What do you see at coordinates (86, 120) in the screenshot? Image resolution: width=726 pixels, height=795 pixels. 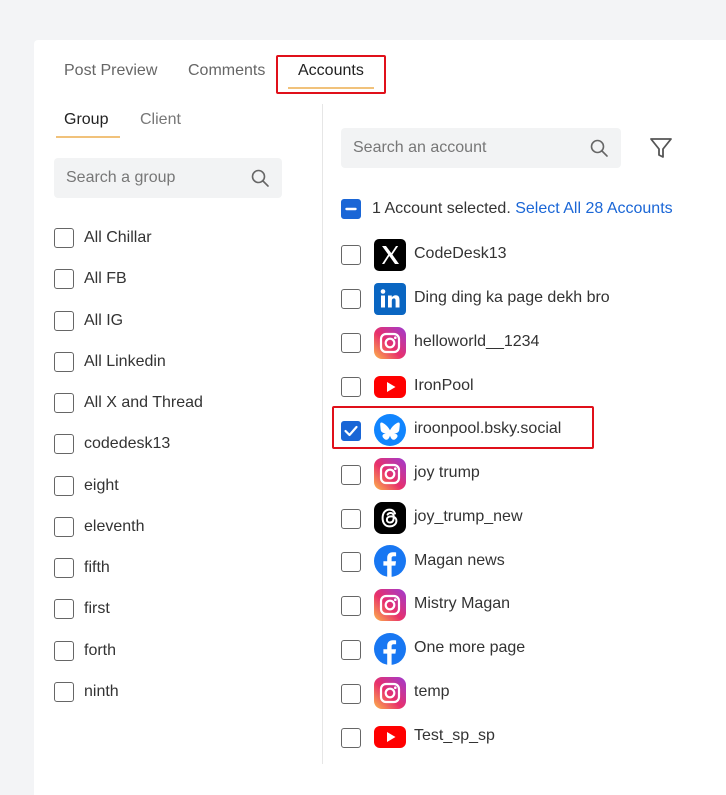 I see `subtab-group: Group` at bounding box center [86, 120].